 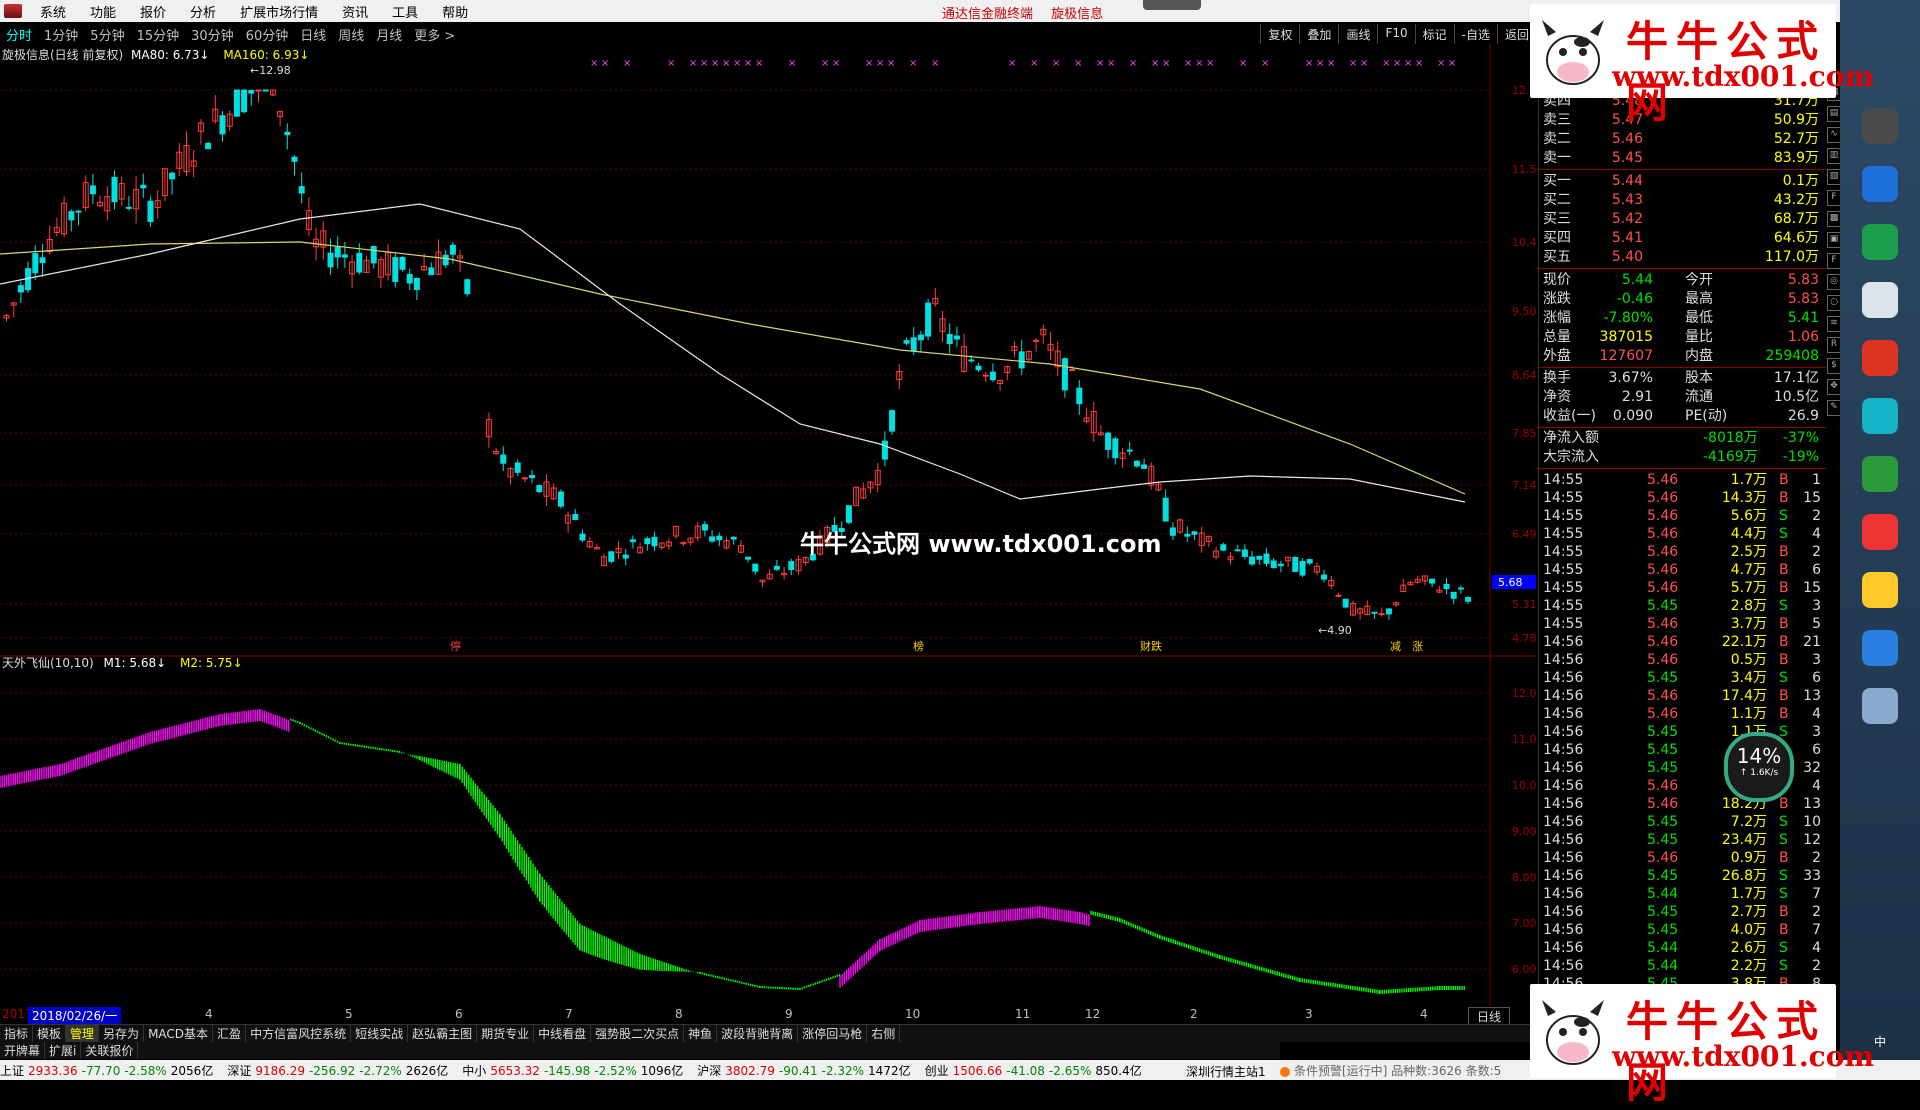 What do you see at coordinates (1417, 646) in the screenshot?
I see `event-marker: 涨` at bounding box center [1417, 646].